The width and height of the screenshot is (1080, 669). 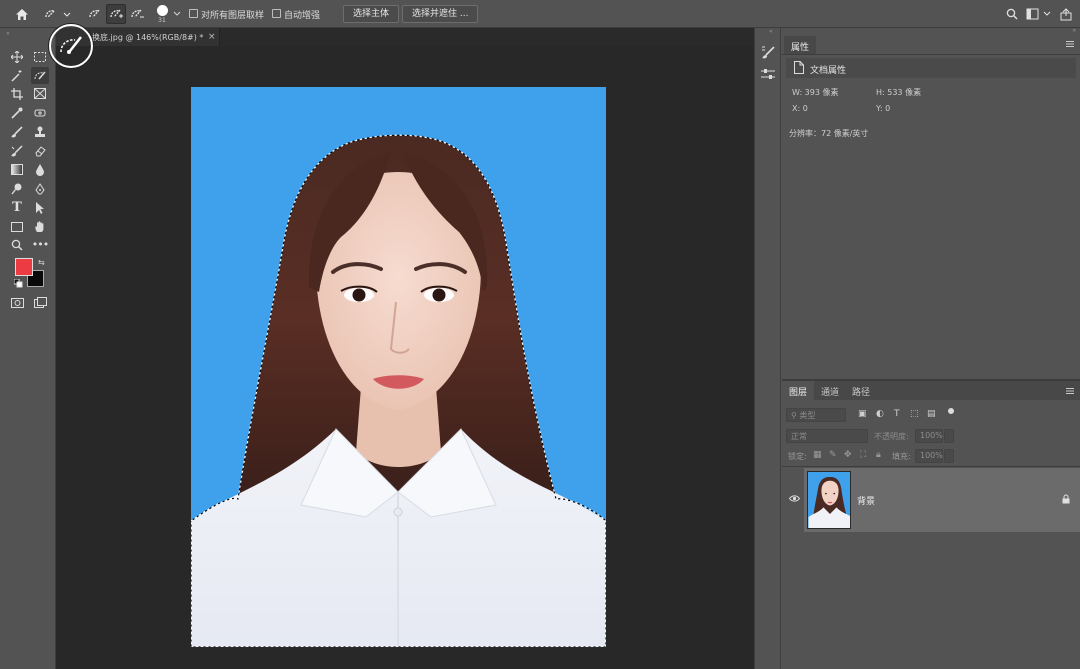 What do you see at coordinates (828, 71) in the screenshot?
I see `properties-section-title: 文档属性` at bounding box center [828, 71].